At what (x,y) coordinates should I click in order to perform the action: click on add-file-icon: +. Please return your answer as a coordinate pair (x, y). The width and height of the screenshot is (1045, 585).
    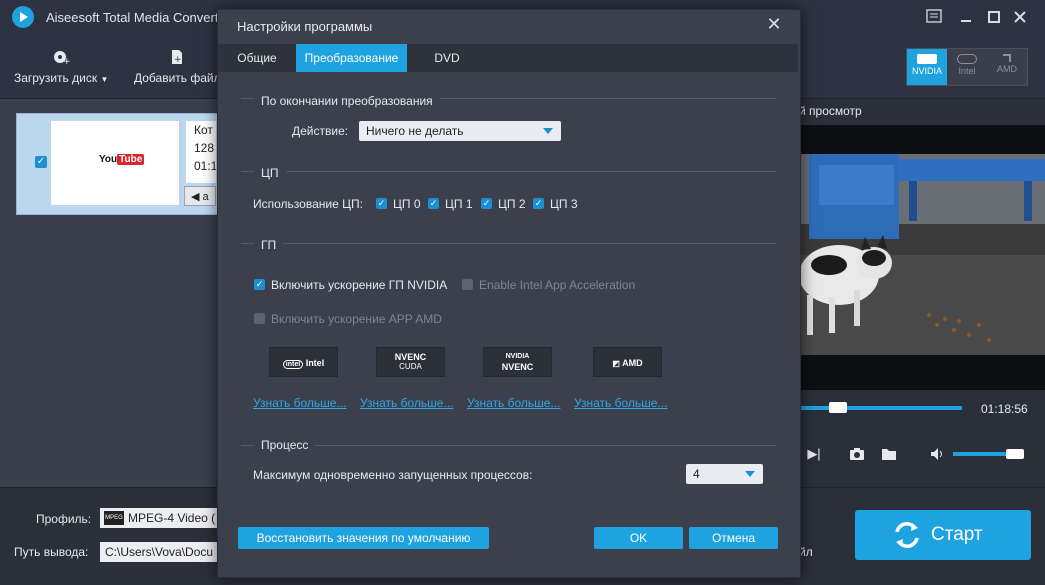
    Looking at the image, I should click on (177, 57).